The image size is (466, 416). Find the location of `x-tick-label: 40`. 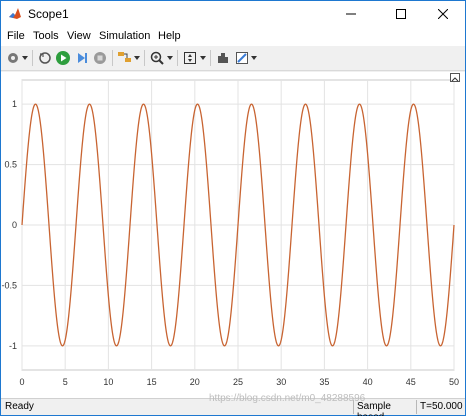

x-tick-label: 40 is located at coordinates (368, 382).